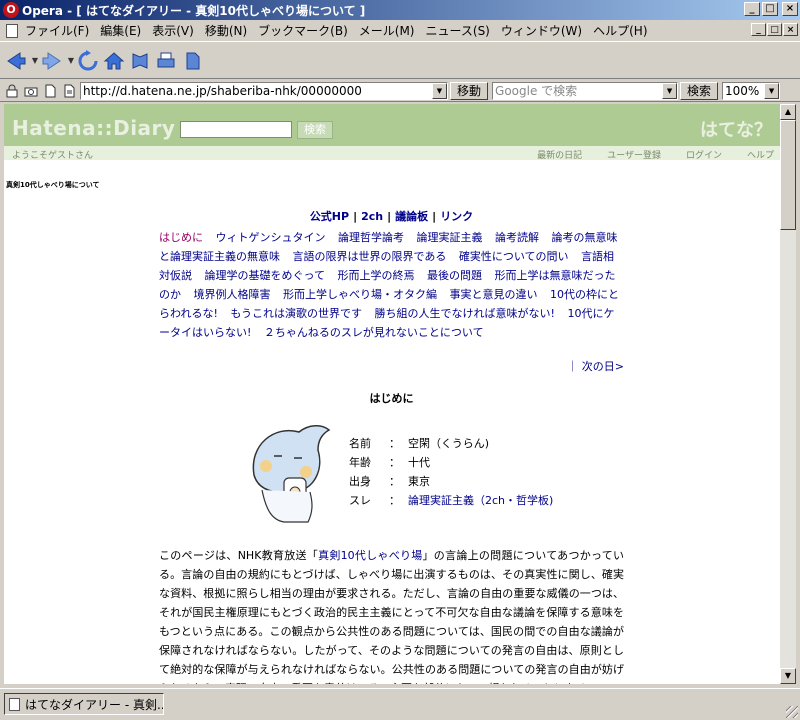  Describe the element at coordinates (451, 462) in the screenshot. I see `profile-row: 年齢：十代` at that location.